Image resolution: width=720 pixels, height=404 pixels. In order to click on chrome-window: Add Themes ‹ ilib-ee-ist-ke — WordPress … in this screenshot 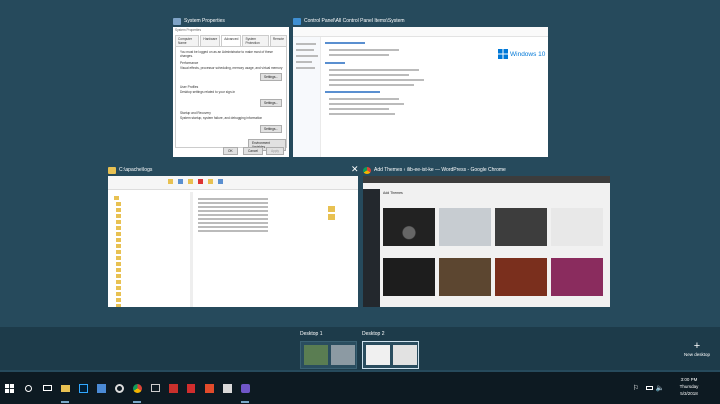, I will do `click(486, 235)`.